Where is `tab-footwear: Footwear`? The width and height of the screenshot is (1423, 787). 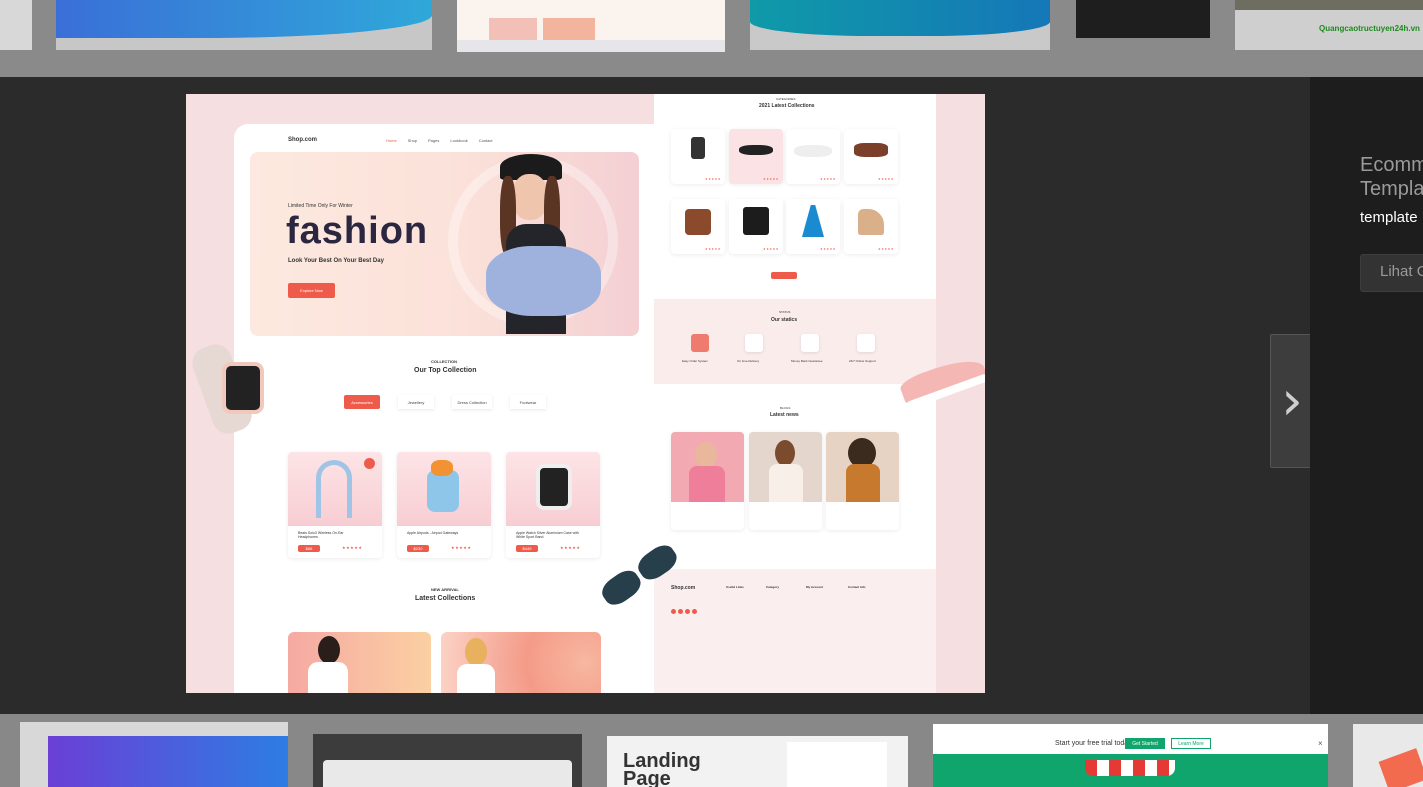 tab-footwear: Footwear is located at coordinates (528, 402).